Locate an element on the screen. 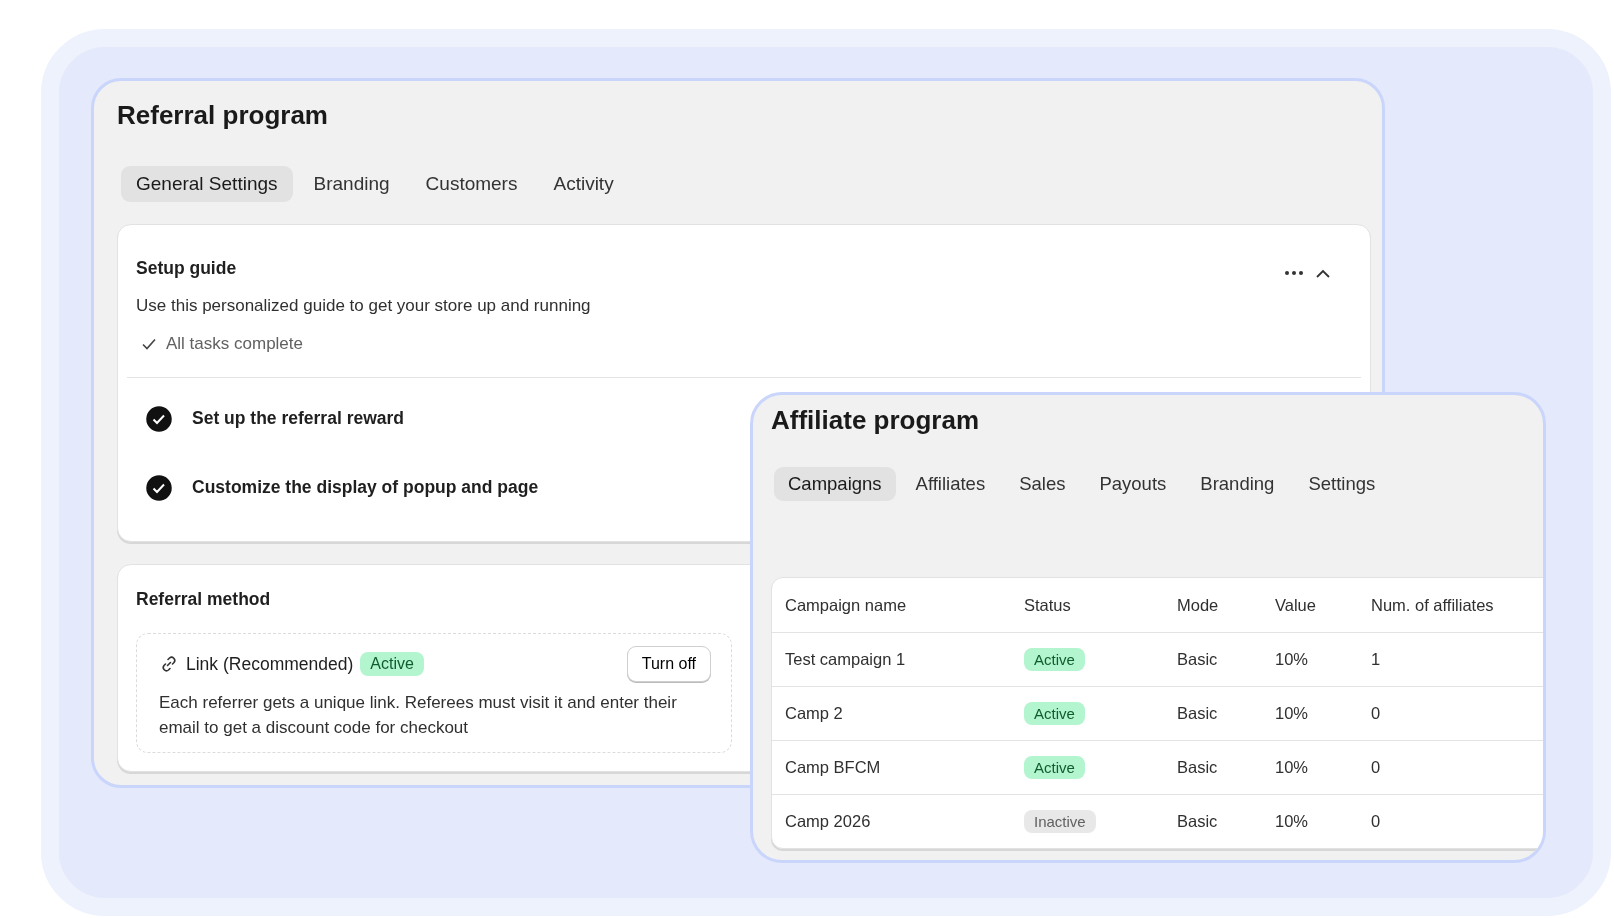  tab: Affiliates is located at coordinates (950, 484).